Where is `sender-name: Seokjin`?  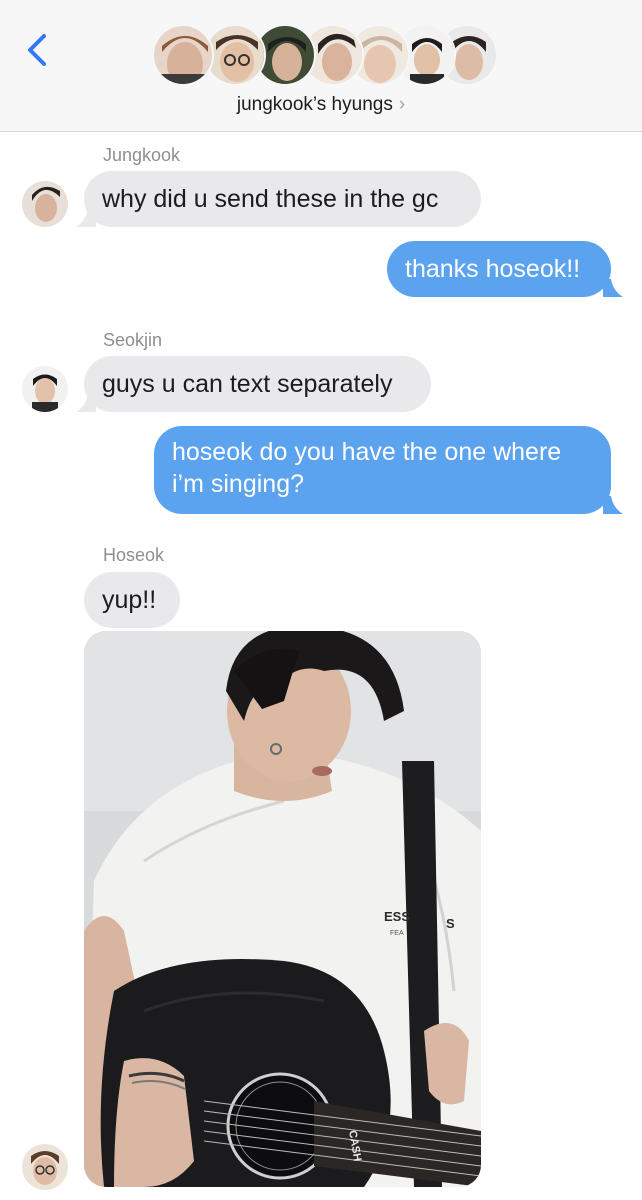 sender-name: Seokjin is located at coordinates (133, 340).